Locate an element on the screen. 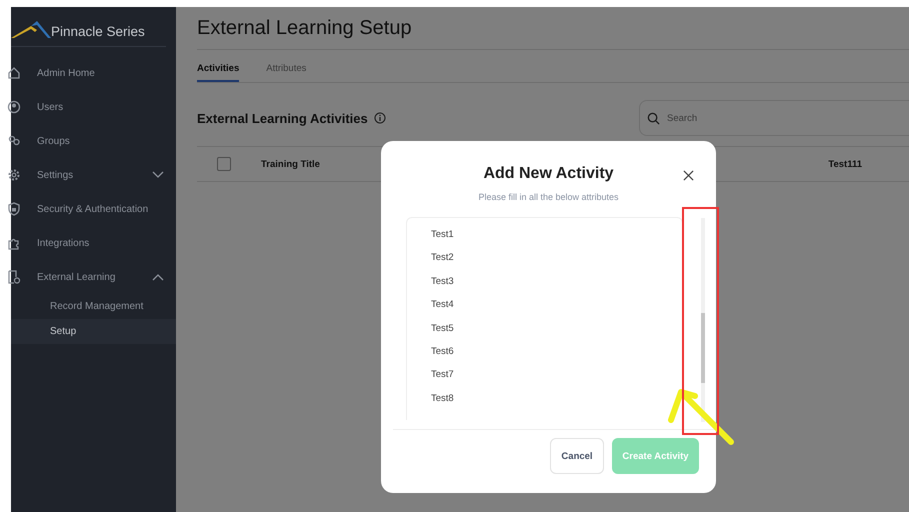 This screenshot has height=512, width=909. column-header: Training Title is located at coordinates (290, 164).